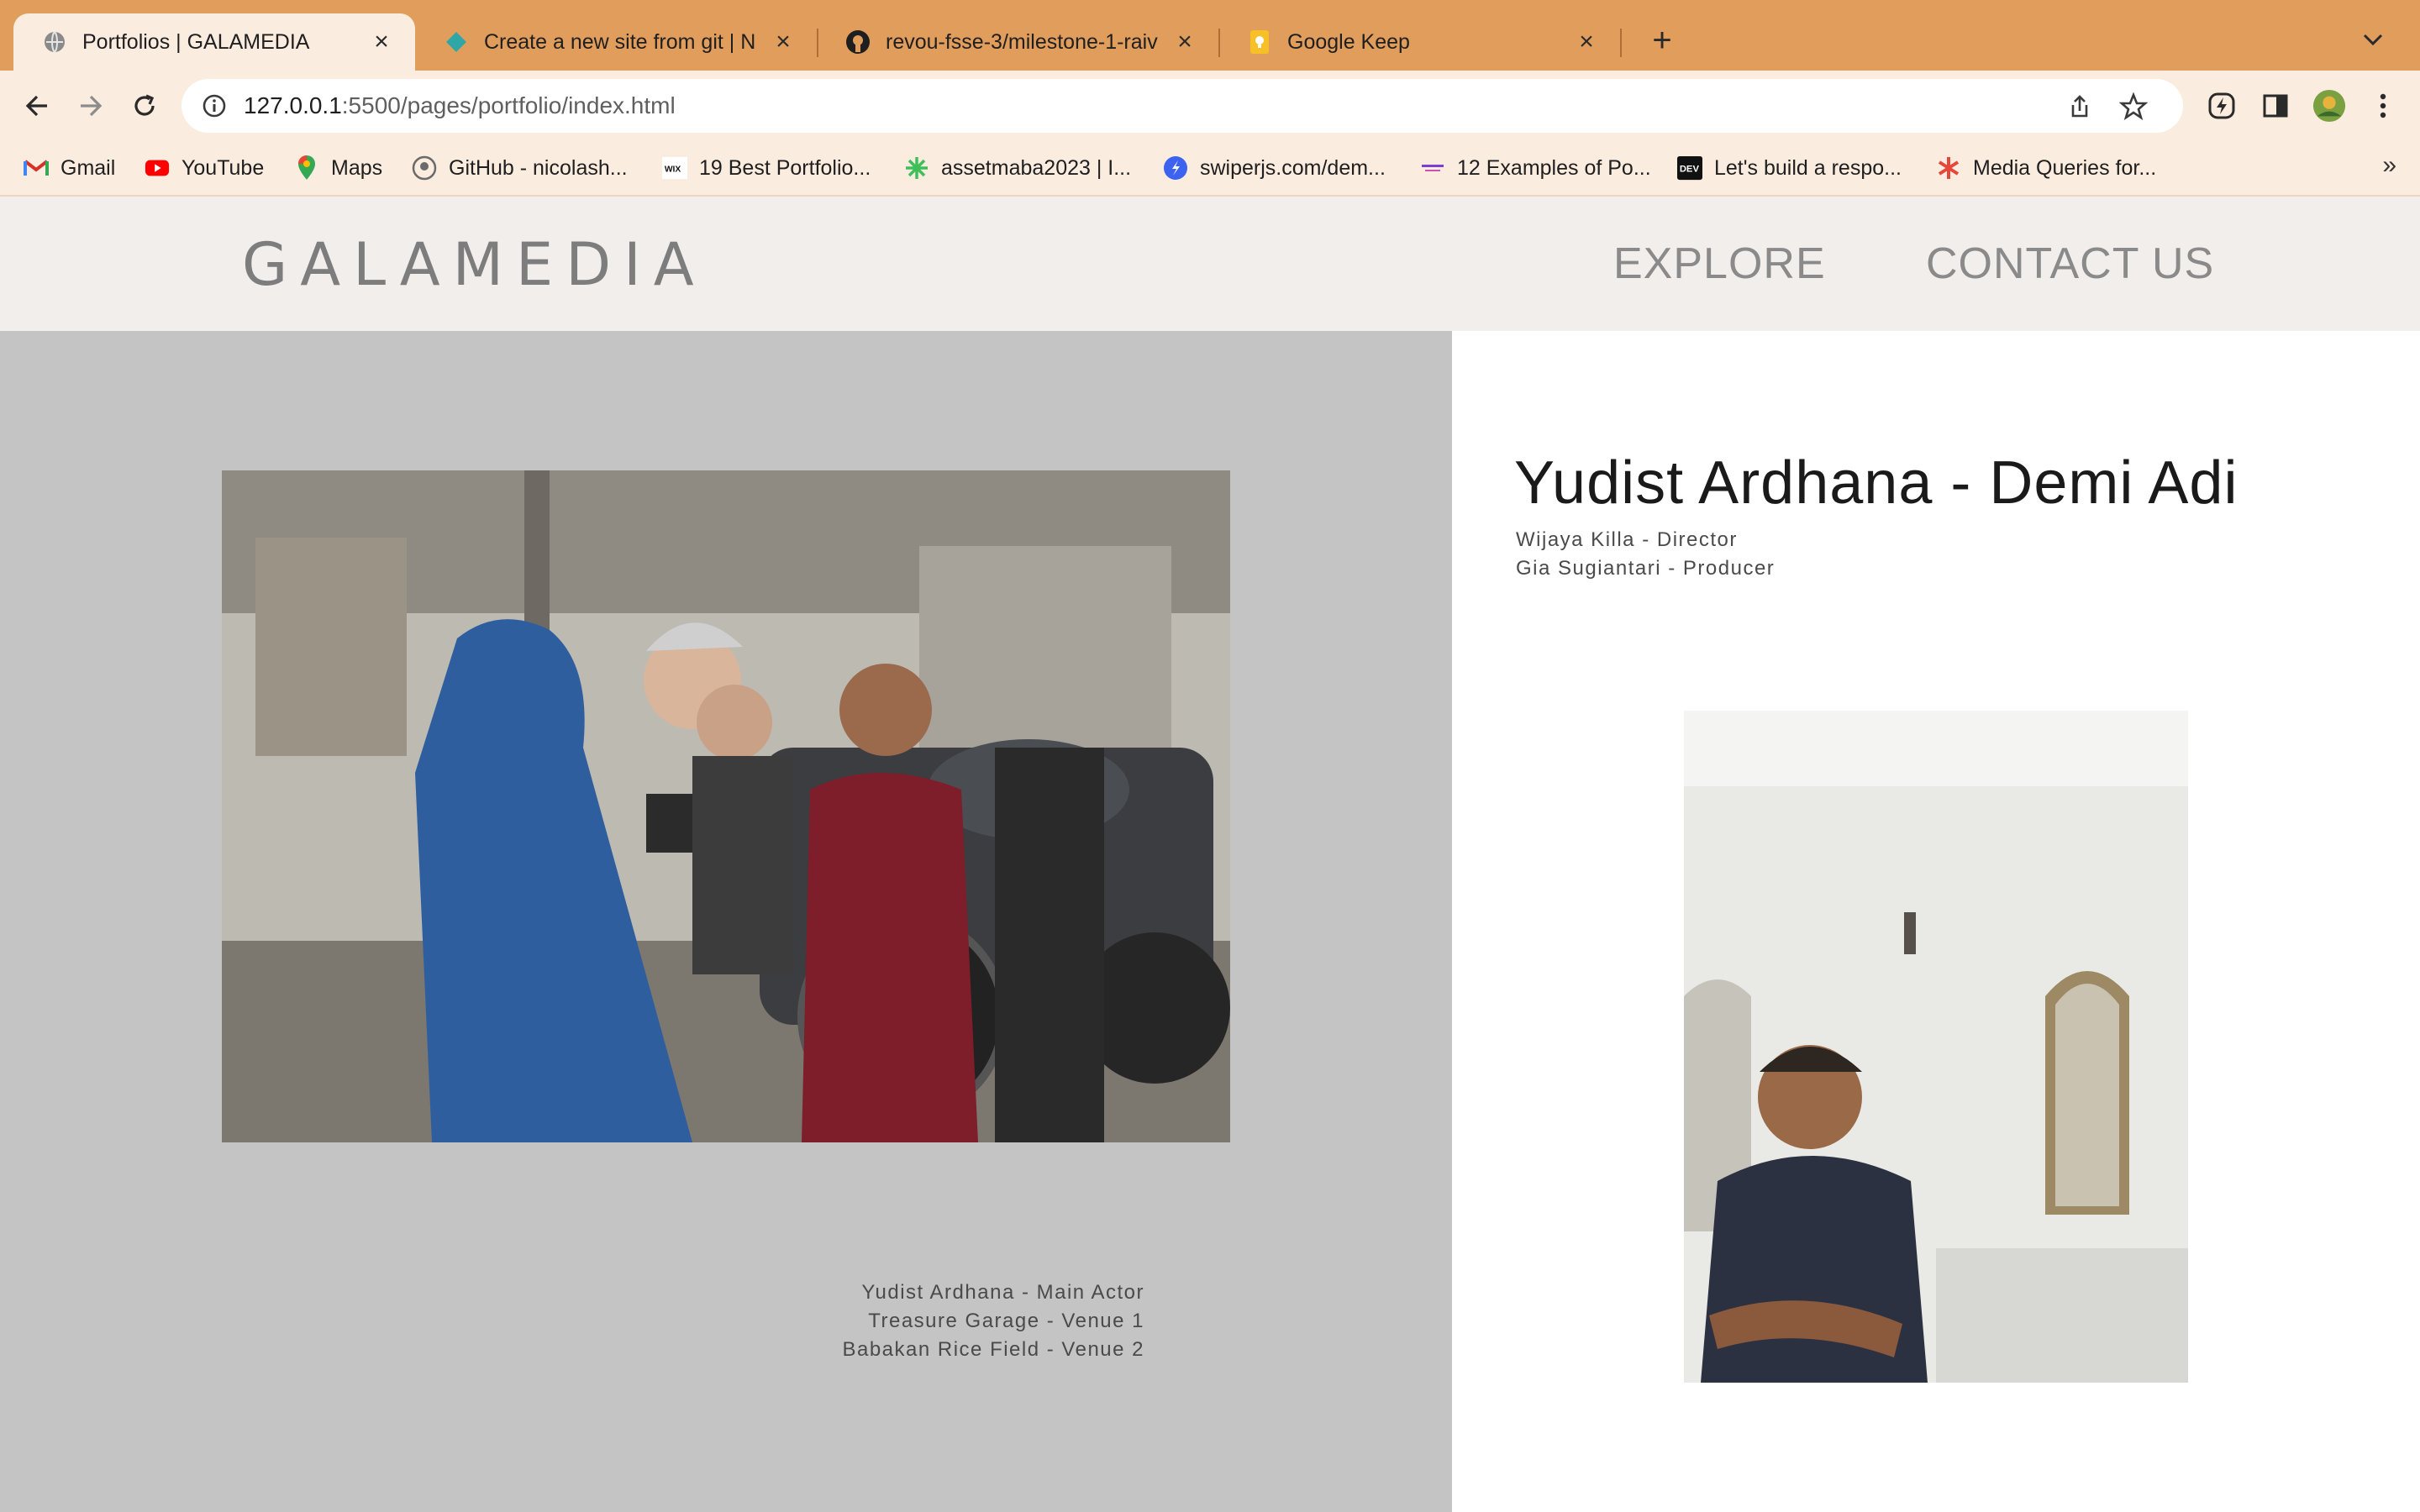 Image resolution: width=2420 pixels, height=1512 pixels. I want to click on tab-netlify: Create a new site from git | Ne ×, so click(616, 42).